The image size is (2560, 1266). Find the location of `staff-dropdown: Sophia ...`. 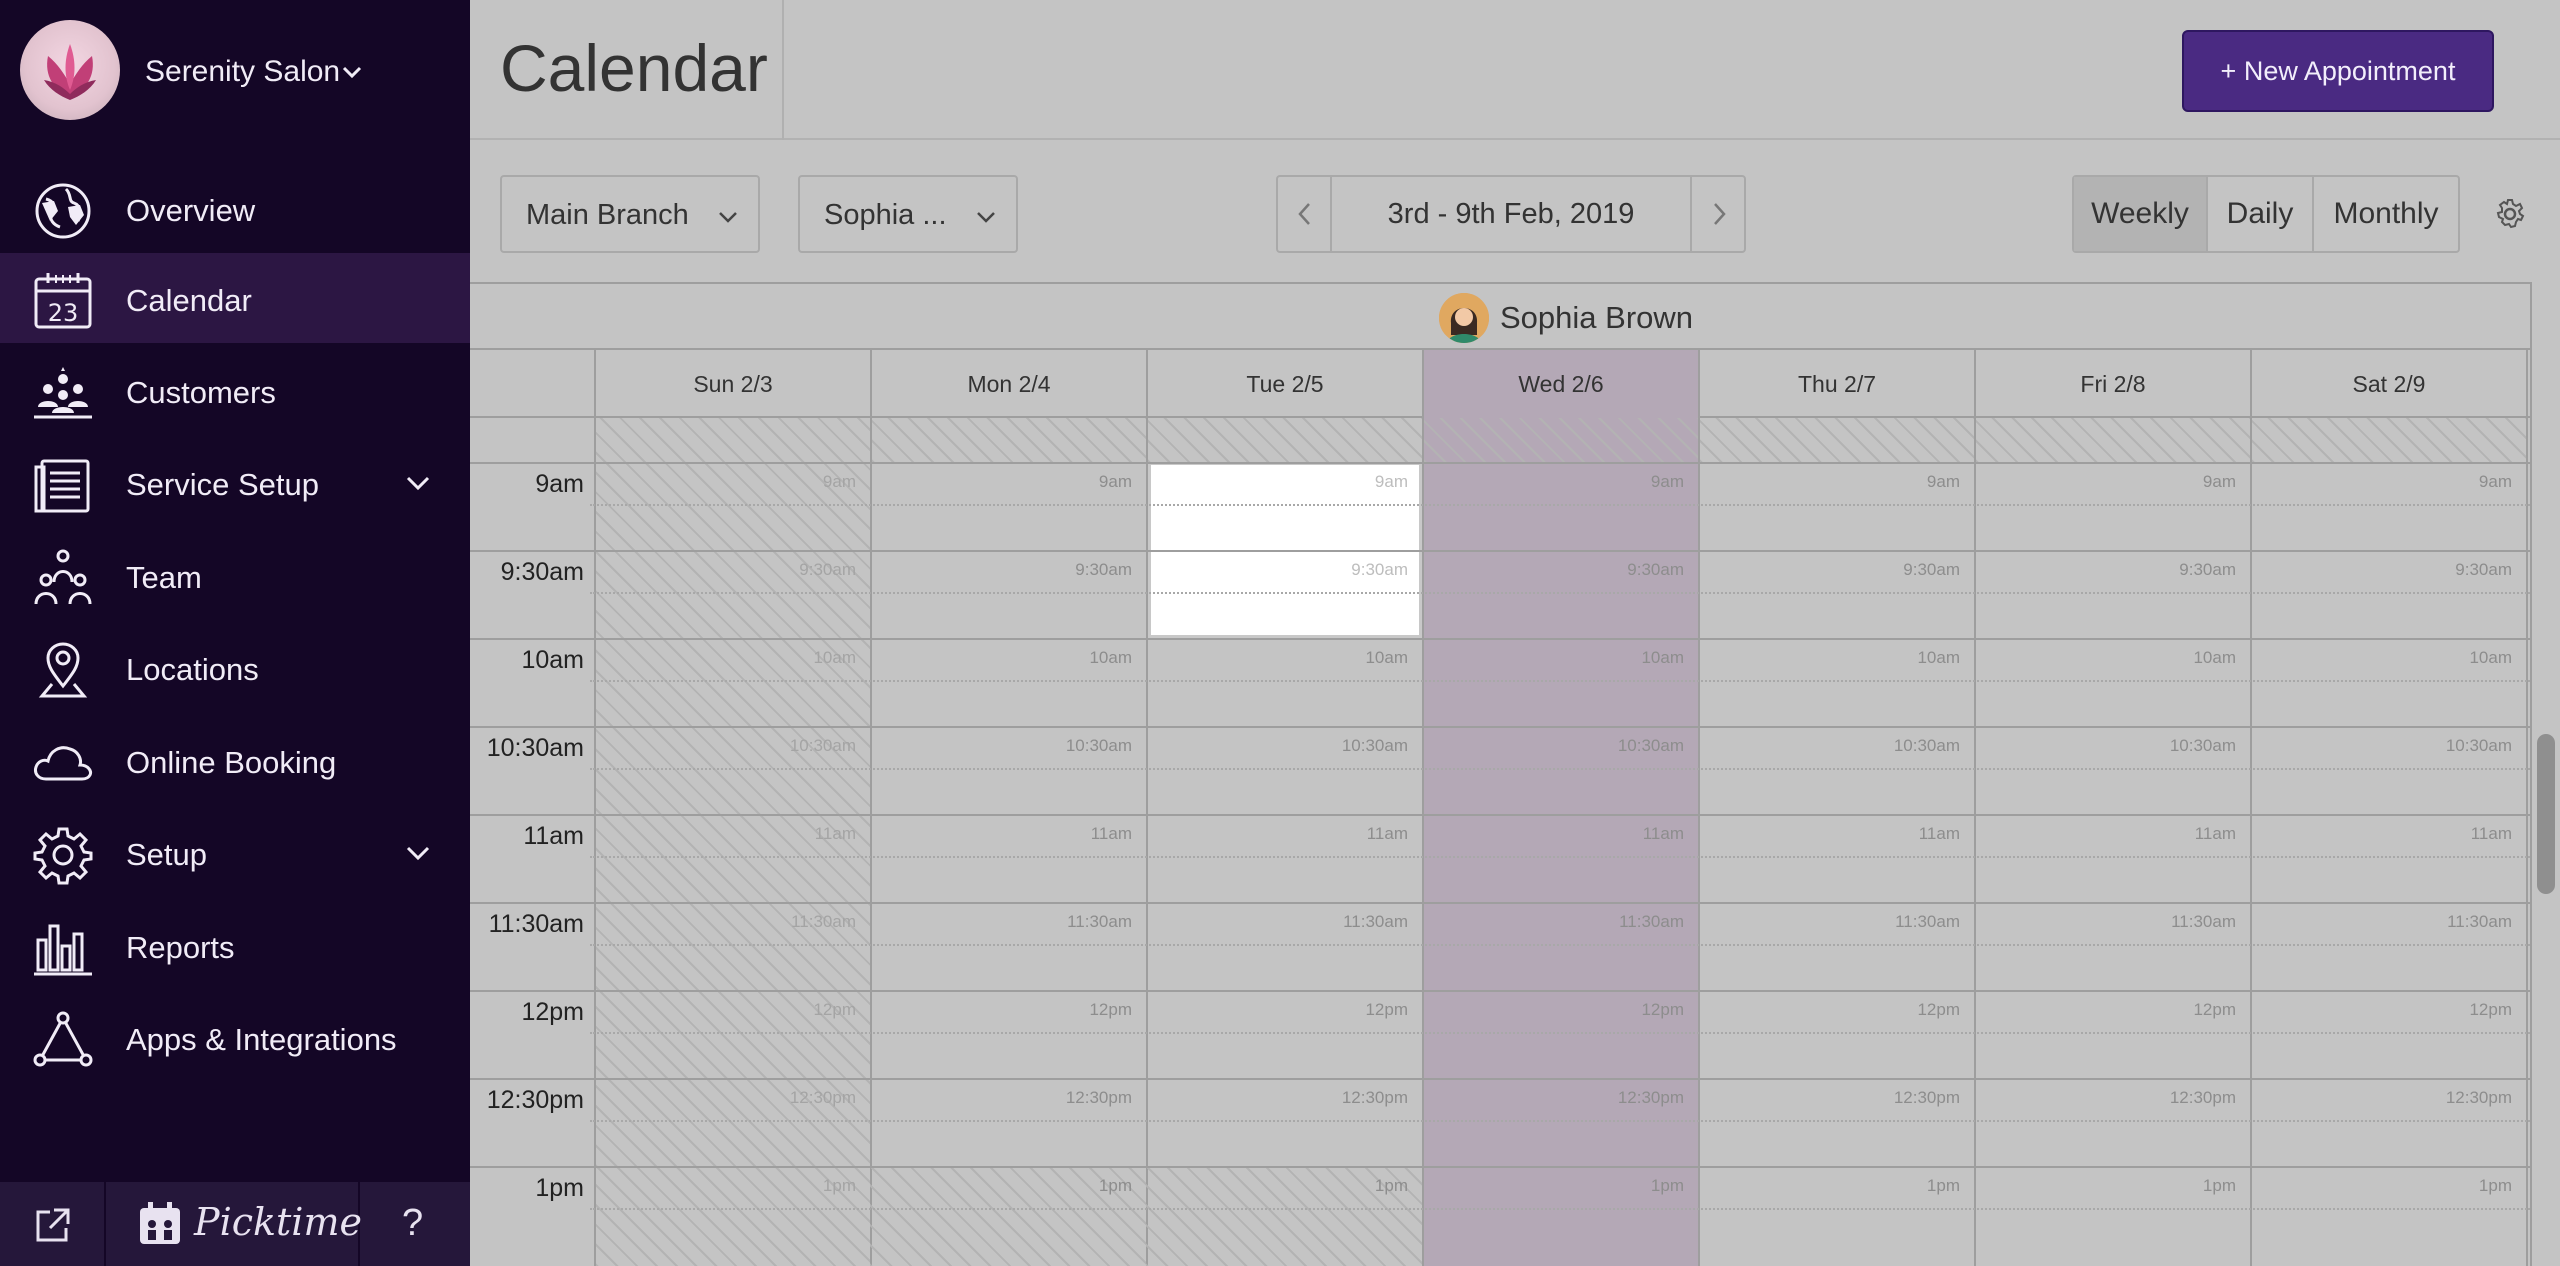

staff-dropdown: Sophia ... is located at coordinates (908, 214).